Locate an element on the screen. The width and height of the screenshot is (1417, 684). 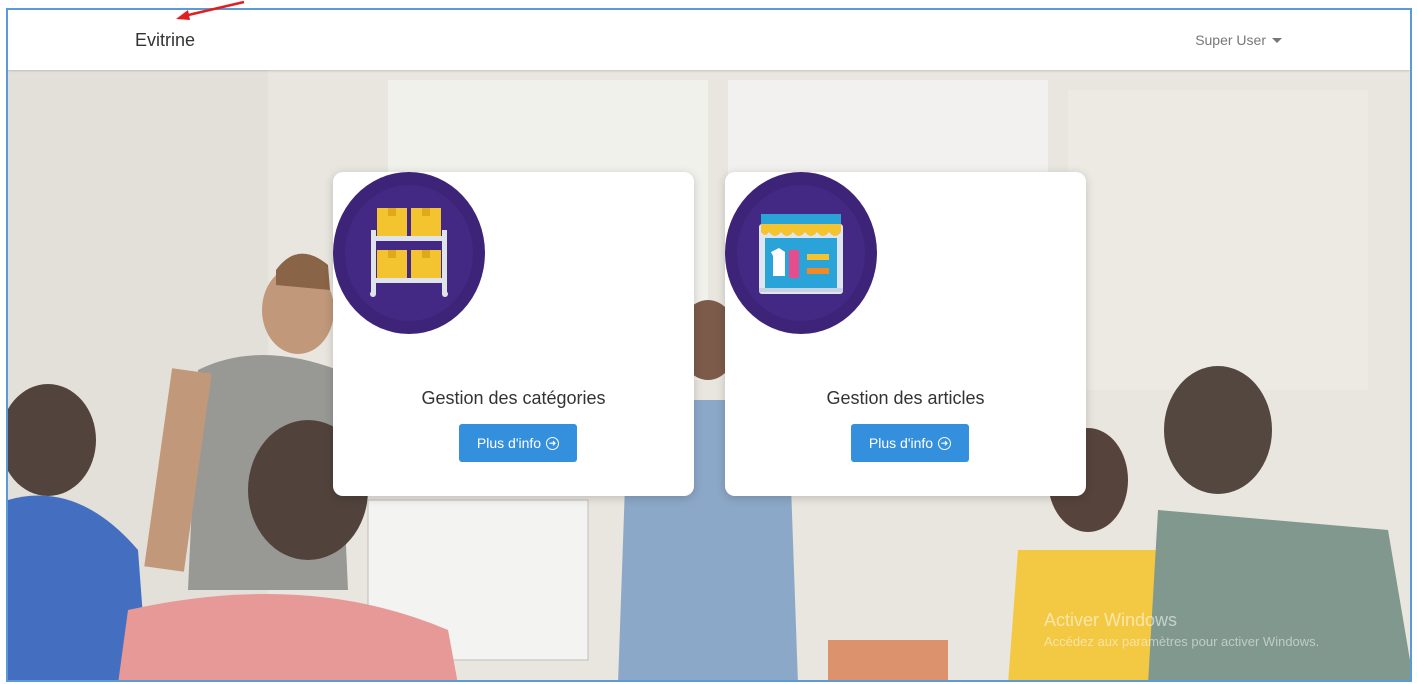
windows-activation-title: Activer Windows is located at coordinates (1111, 620).